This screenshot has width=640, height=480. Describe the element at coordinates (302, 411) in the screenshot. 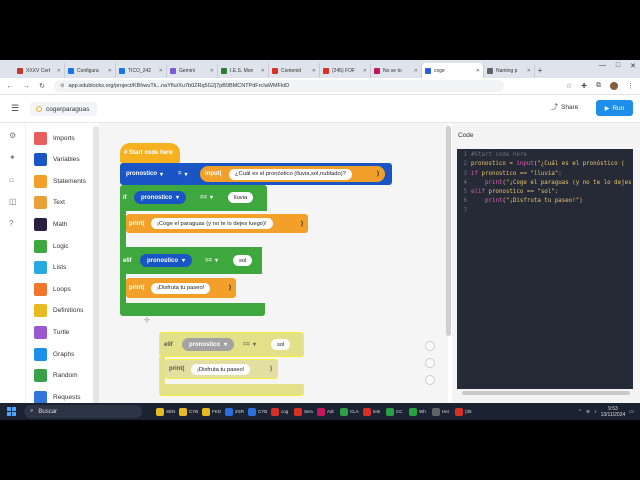

I see `taskbar-app: Serv` at that location.